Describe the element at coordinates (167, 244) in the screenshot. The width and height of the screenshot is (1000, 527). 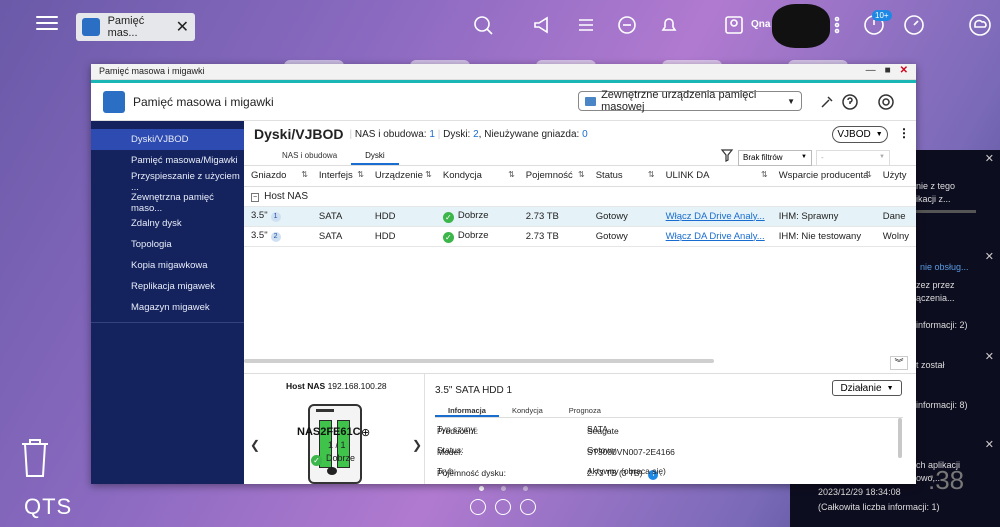
I see `sidebar-item-topology: Topologia` at that location.